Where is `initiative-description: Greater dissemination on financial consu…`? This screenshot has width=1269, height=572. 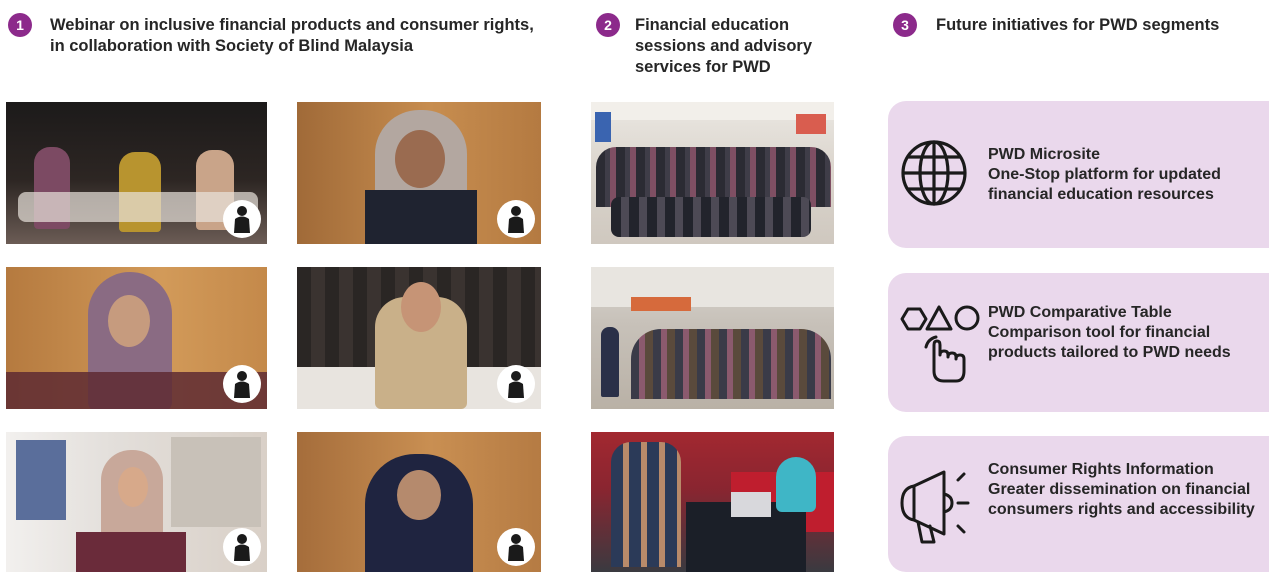
initiative-description: Greater dissemination on financial consu… is located at coordinates (1121, 499).